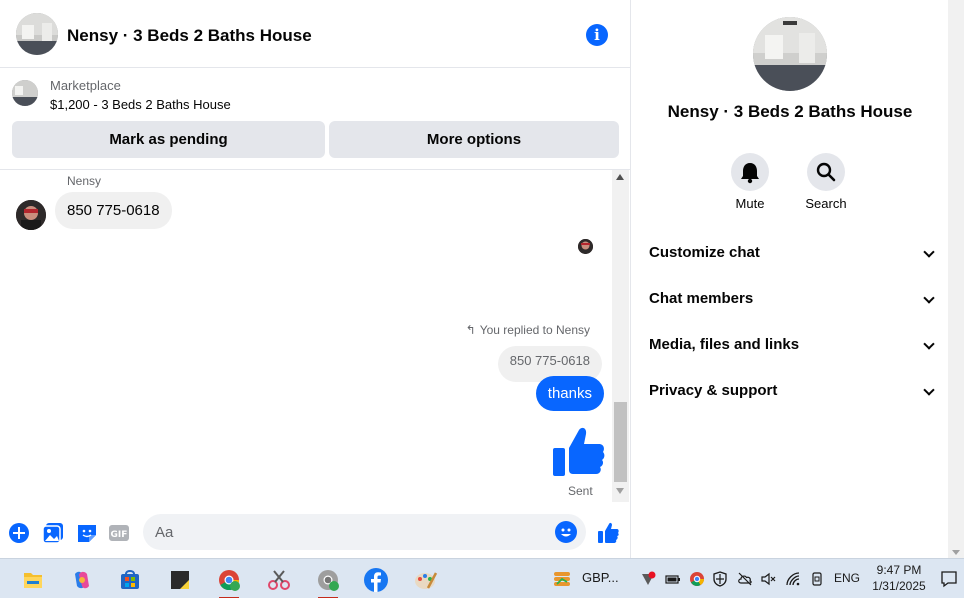 This screenshot has width=964, height=598. What do you see at coordinates (720, 579) in the screenshot?
I see `shield-icon` at bounding box center [720, 579].